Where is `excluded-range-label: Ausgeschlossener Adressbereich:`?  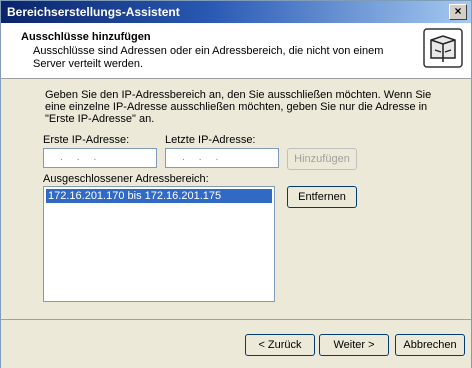
excluded-range-label: Ausgeschlossener Adressbereich: is located at coordinates (126, 179).